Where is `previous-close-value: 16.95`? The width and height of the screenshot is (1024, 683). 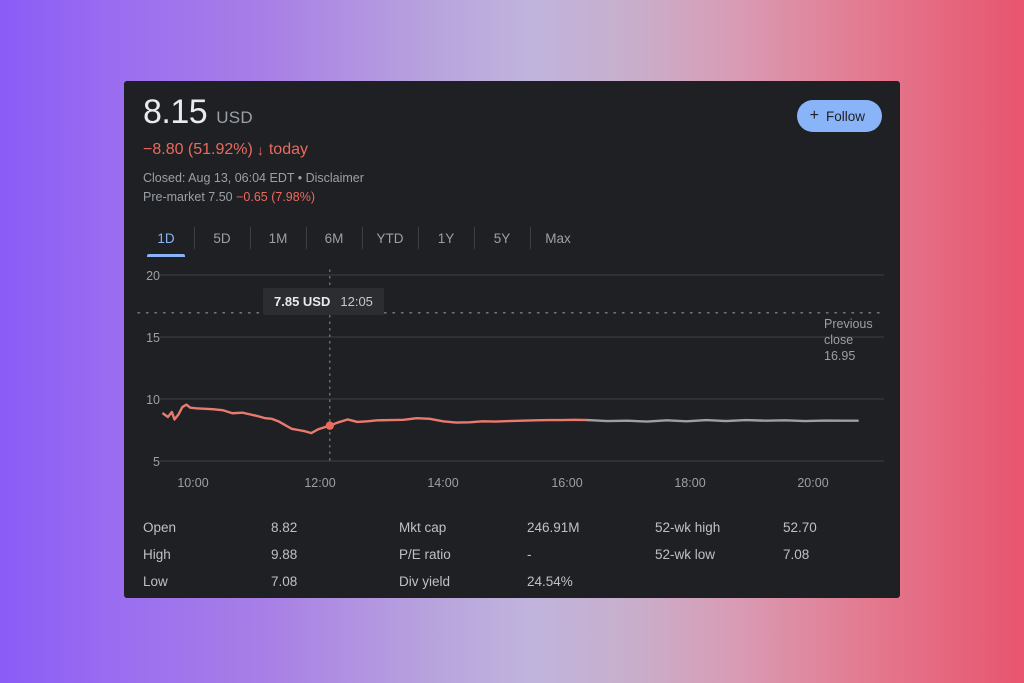 previous-close-value: 16.95 is located at coordinates (840, 356).